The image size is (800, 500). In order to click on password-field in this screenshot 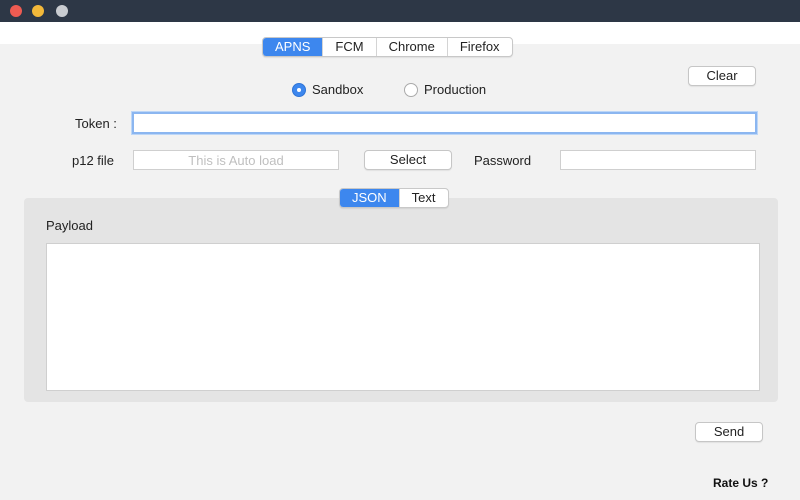, I will do `click(658, 160)`.